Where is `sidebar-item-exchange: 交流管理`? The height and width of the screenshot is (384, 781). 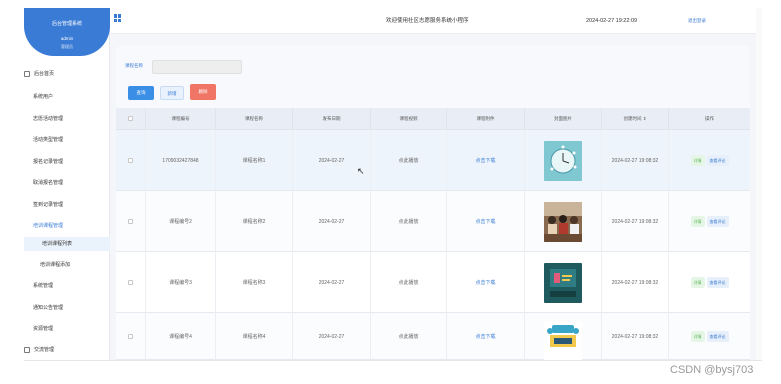
sidebar-item-exchange: 交流管理 is located at coordinates (39, 349).